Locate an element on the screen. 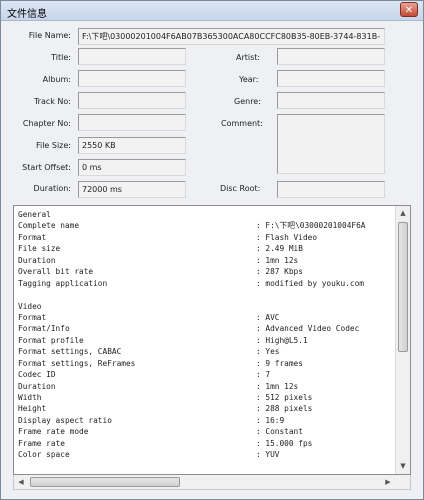  media-info-line: File size : 2.49 MiB is located at coordinates (207, 248).